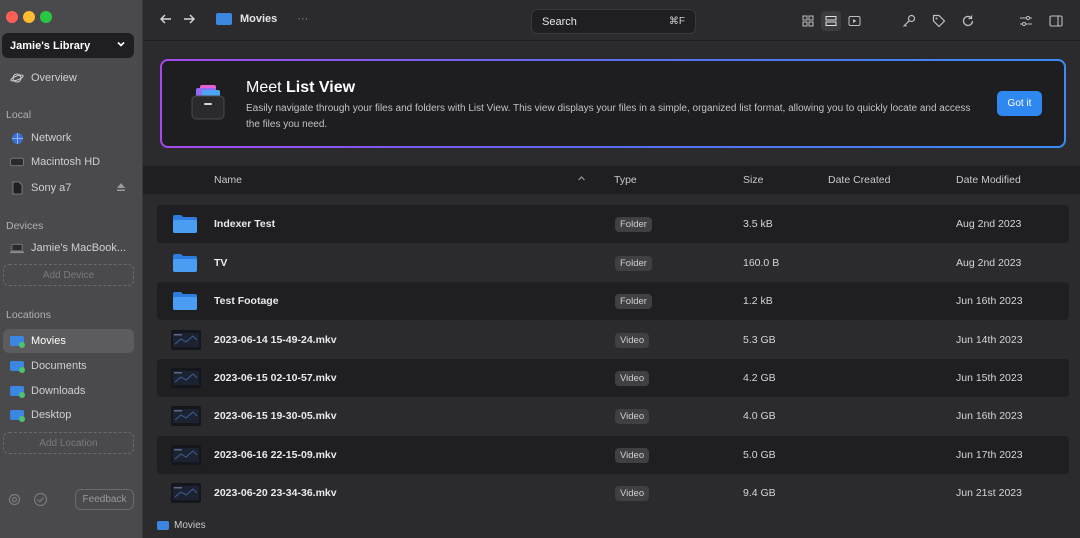  I want to click on library-selector: Jamie's Library, so click(68, 45).